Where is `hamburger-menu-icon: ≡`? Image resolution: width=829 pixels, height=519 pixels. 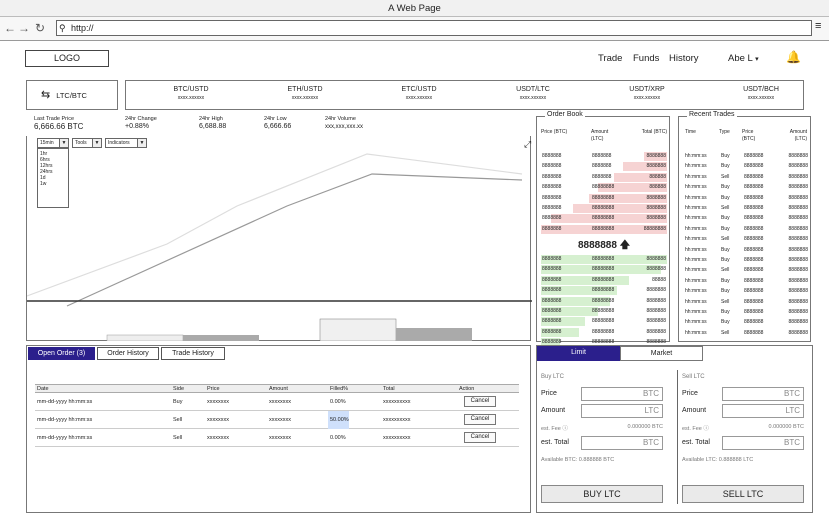
hamburger-menu-icon: ≡ is located at coordinates (821, 26).